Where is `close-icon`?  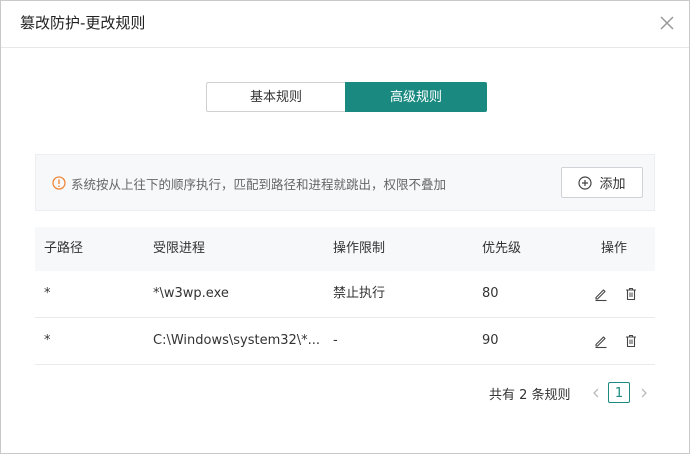 close-icon is located at coordinates (667, 23).